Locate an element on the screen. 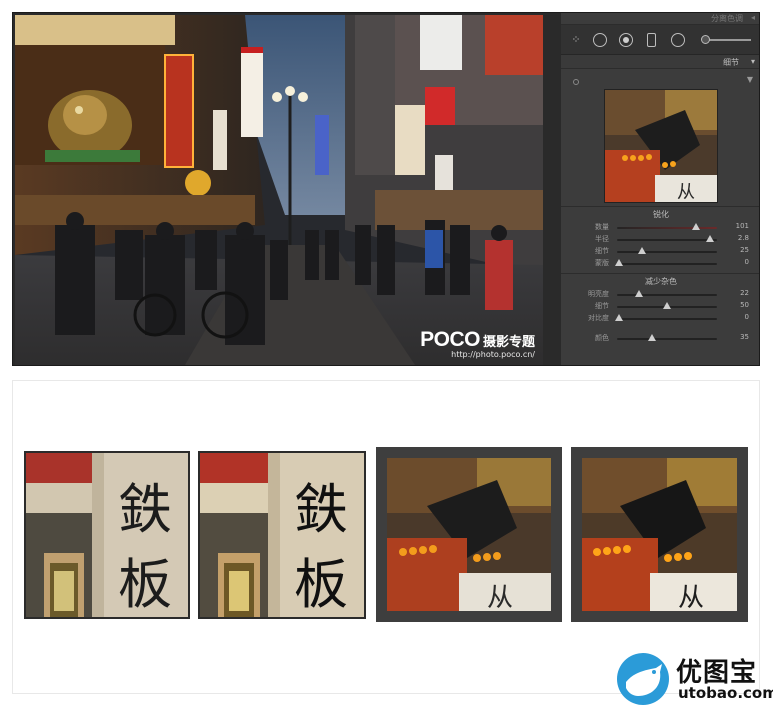 This screenshot has height=710, width=773. lights-after-thumb: 从 is located at coordinates (659, 534).